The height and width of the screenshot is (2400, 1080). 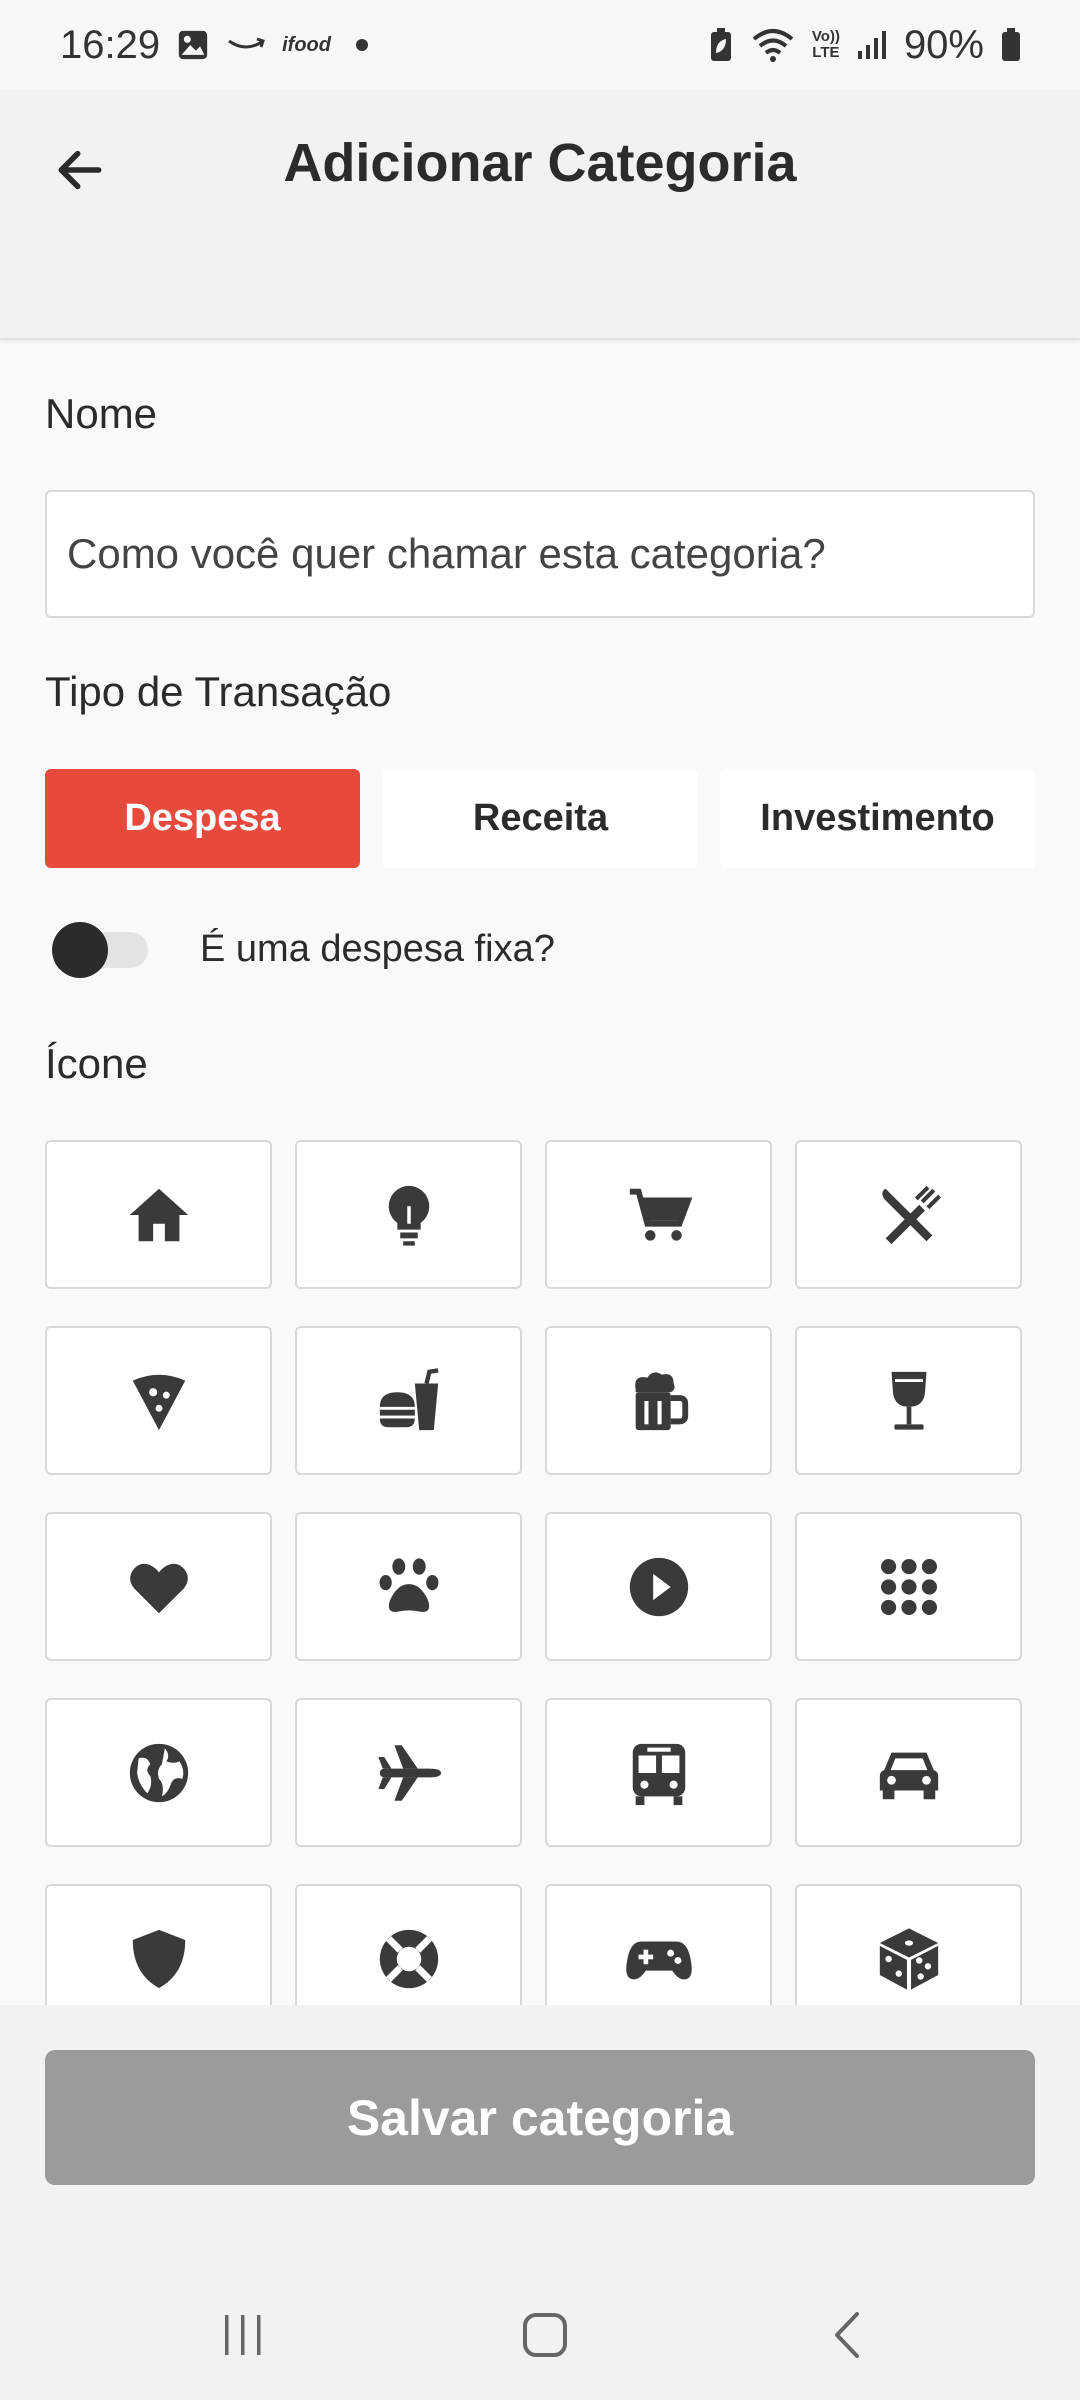 I want to click on dice-icon, so click(x=908, y=1958).